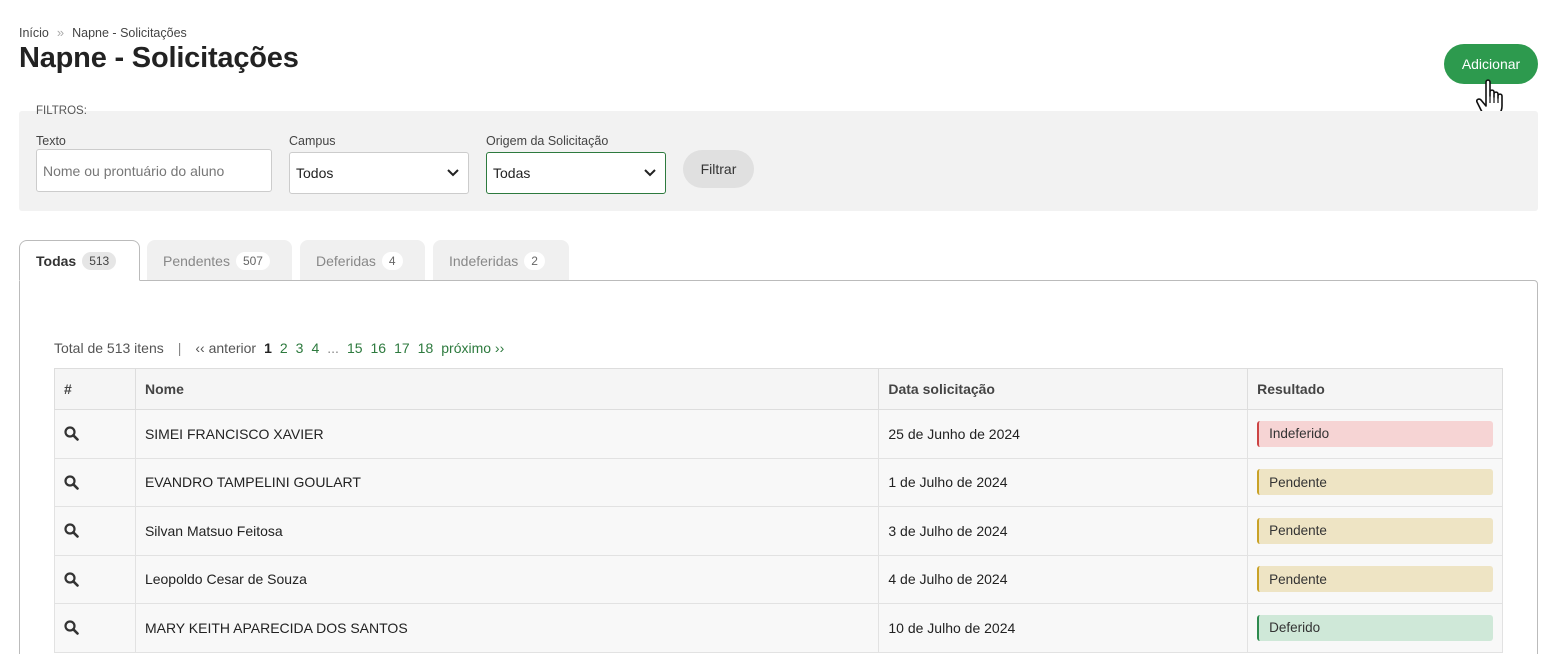 This screenshot has height=654, width=1554. Describe the element at coordinates (79, 260) in the screenshot. I see `tab-todas: Todas 513` at that location.